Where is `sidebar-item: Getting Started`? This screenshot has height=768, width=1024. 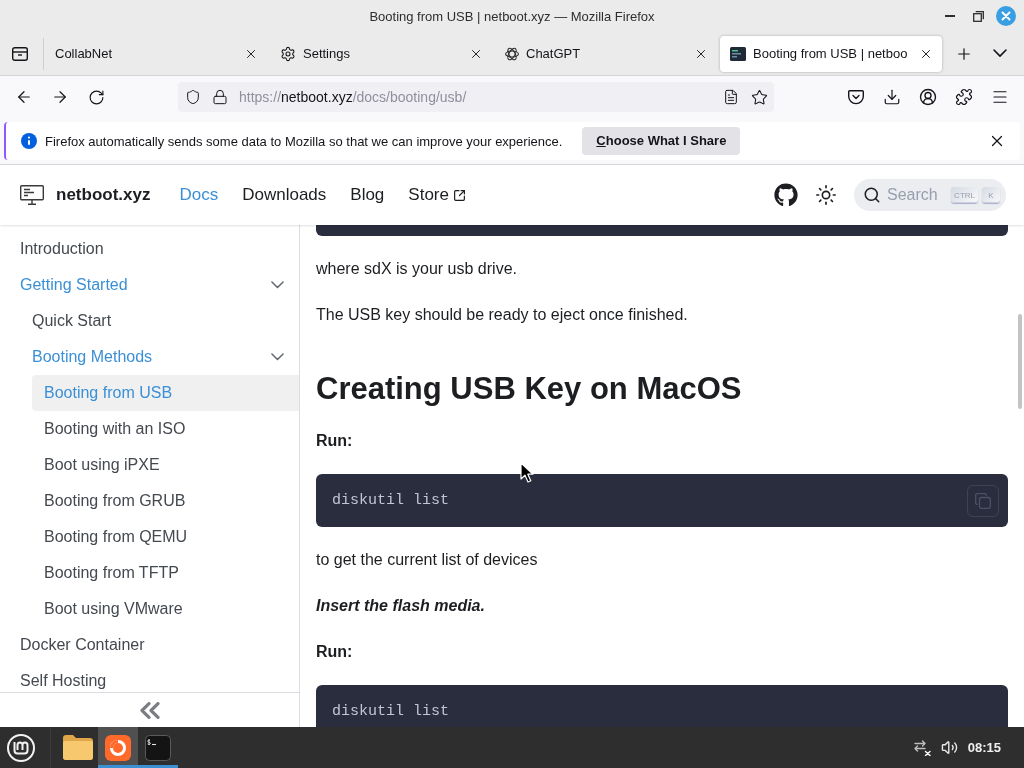
sidebar-item: Getting Started is located at coordinates (153, 285).